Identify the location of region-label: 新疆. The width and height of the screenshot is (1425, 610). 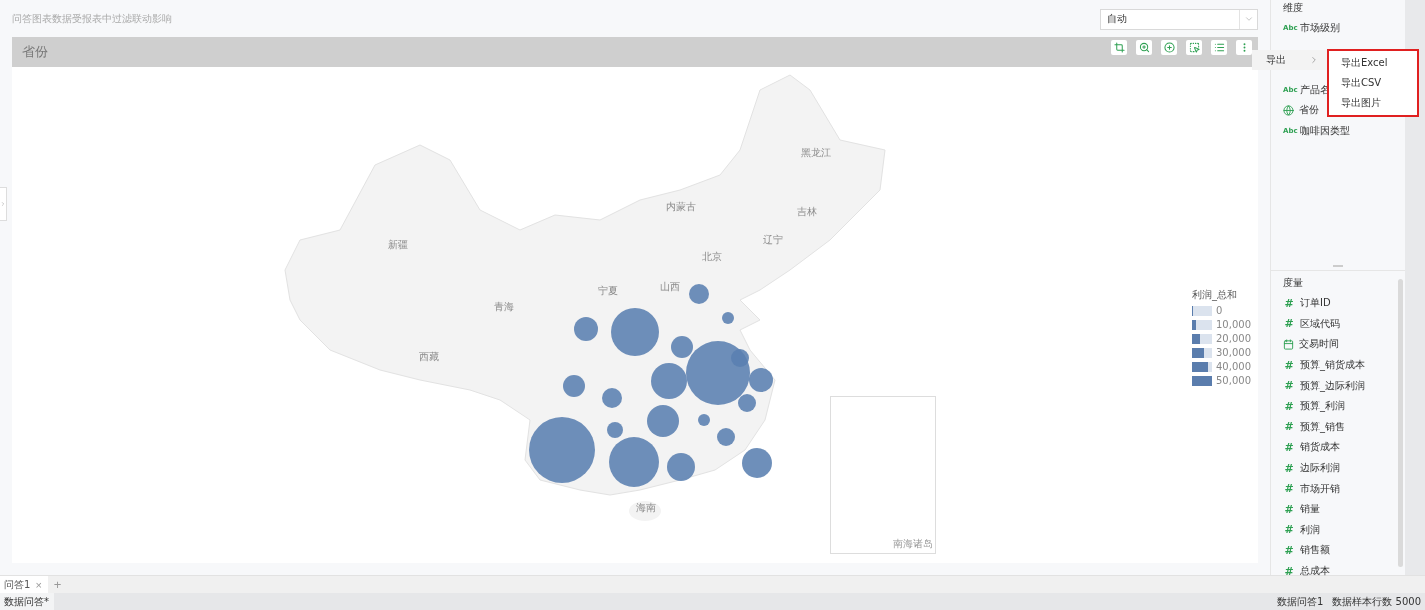
(398, 245).